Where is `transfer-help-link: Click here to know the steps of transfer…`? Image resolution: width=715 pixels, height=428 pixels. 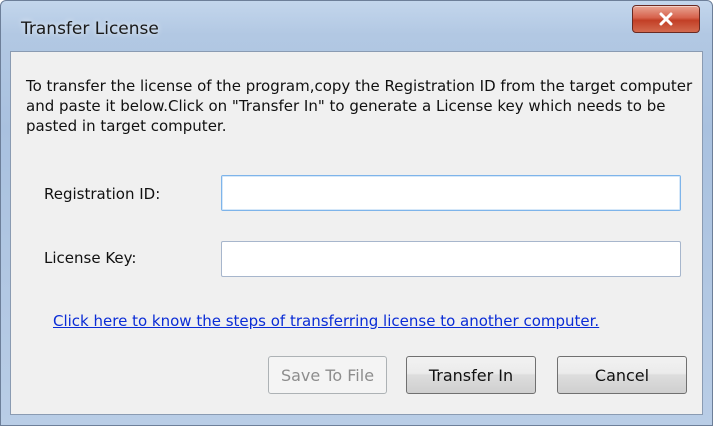 transfer-help-link: Click here to know the steps of transfer… is located at coordinates (326, 321).